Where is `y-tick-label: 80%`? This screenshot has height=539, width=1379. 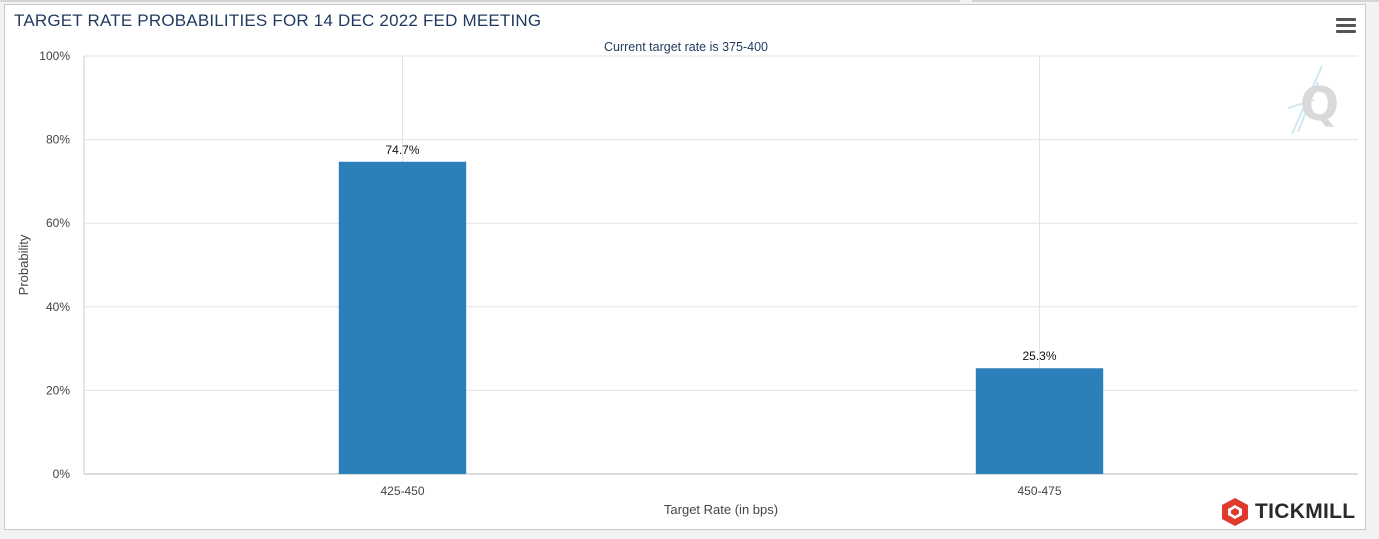 y-tick-label: 80% is located at coordinates (58, 140).